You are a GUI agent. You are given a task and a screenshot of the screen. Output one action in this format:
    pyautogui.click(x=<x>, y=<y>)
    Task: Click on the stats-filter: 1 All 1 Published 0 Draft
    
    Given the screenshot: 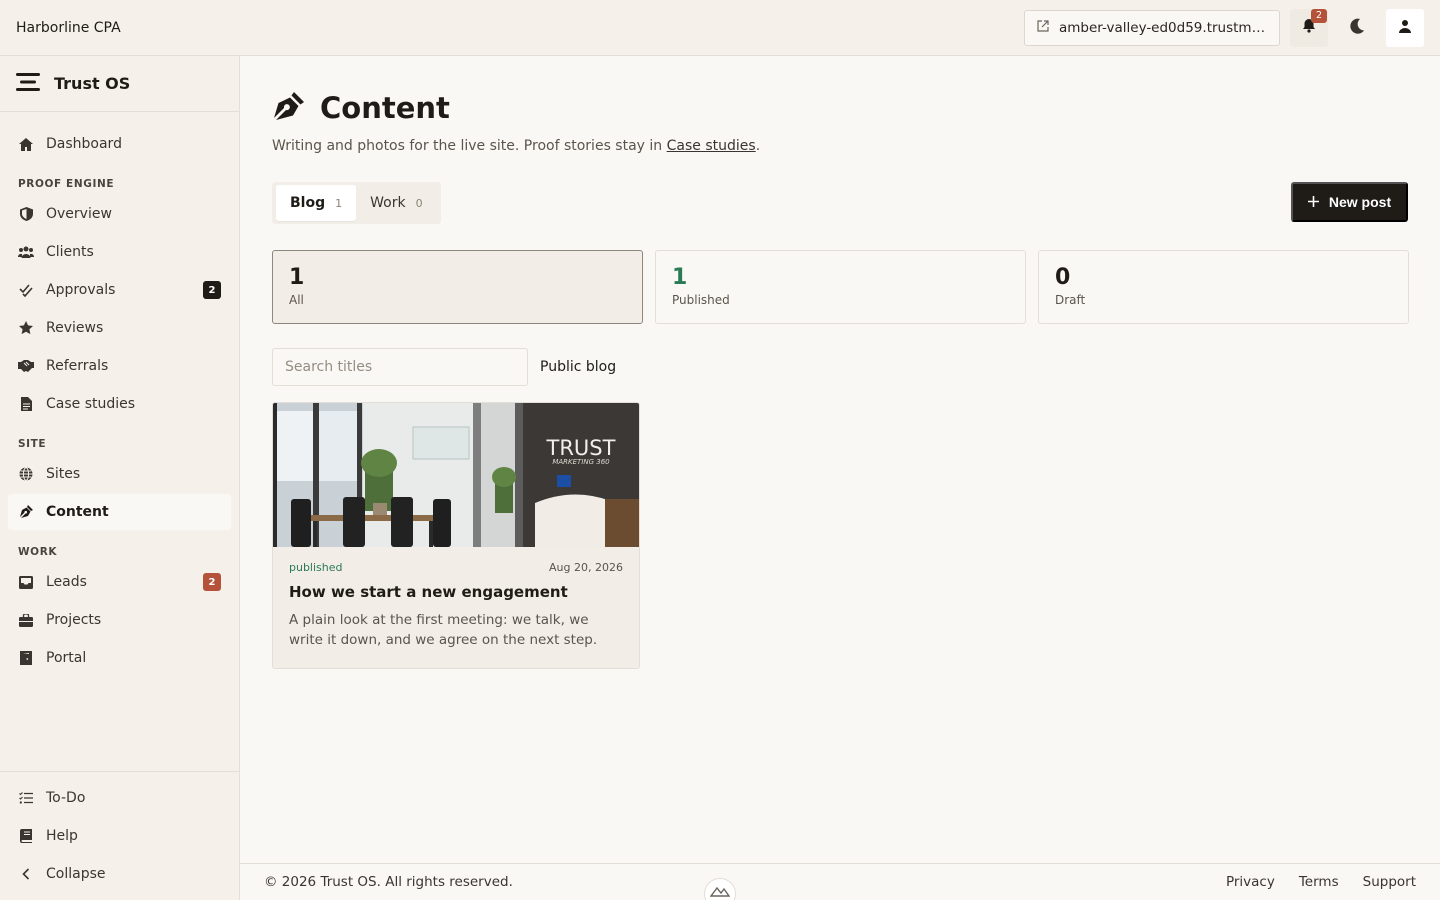 What is the action you would take?
    pyautogui.click(x=840, y=287)
    